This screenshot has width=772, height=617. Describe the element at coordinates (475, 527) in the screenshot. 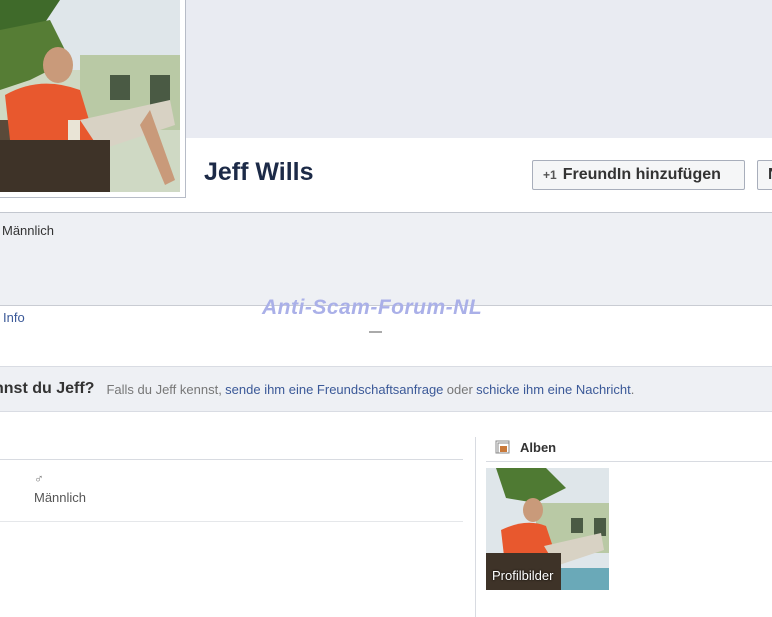

I see `column-divider` at that location.